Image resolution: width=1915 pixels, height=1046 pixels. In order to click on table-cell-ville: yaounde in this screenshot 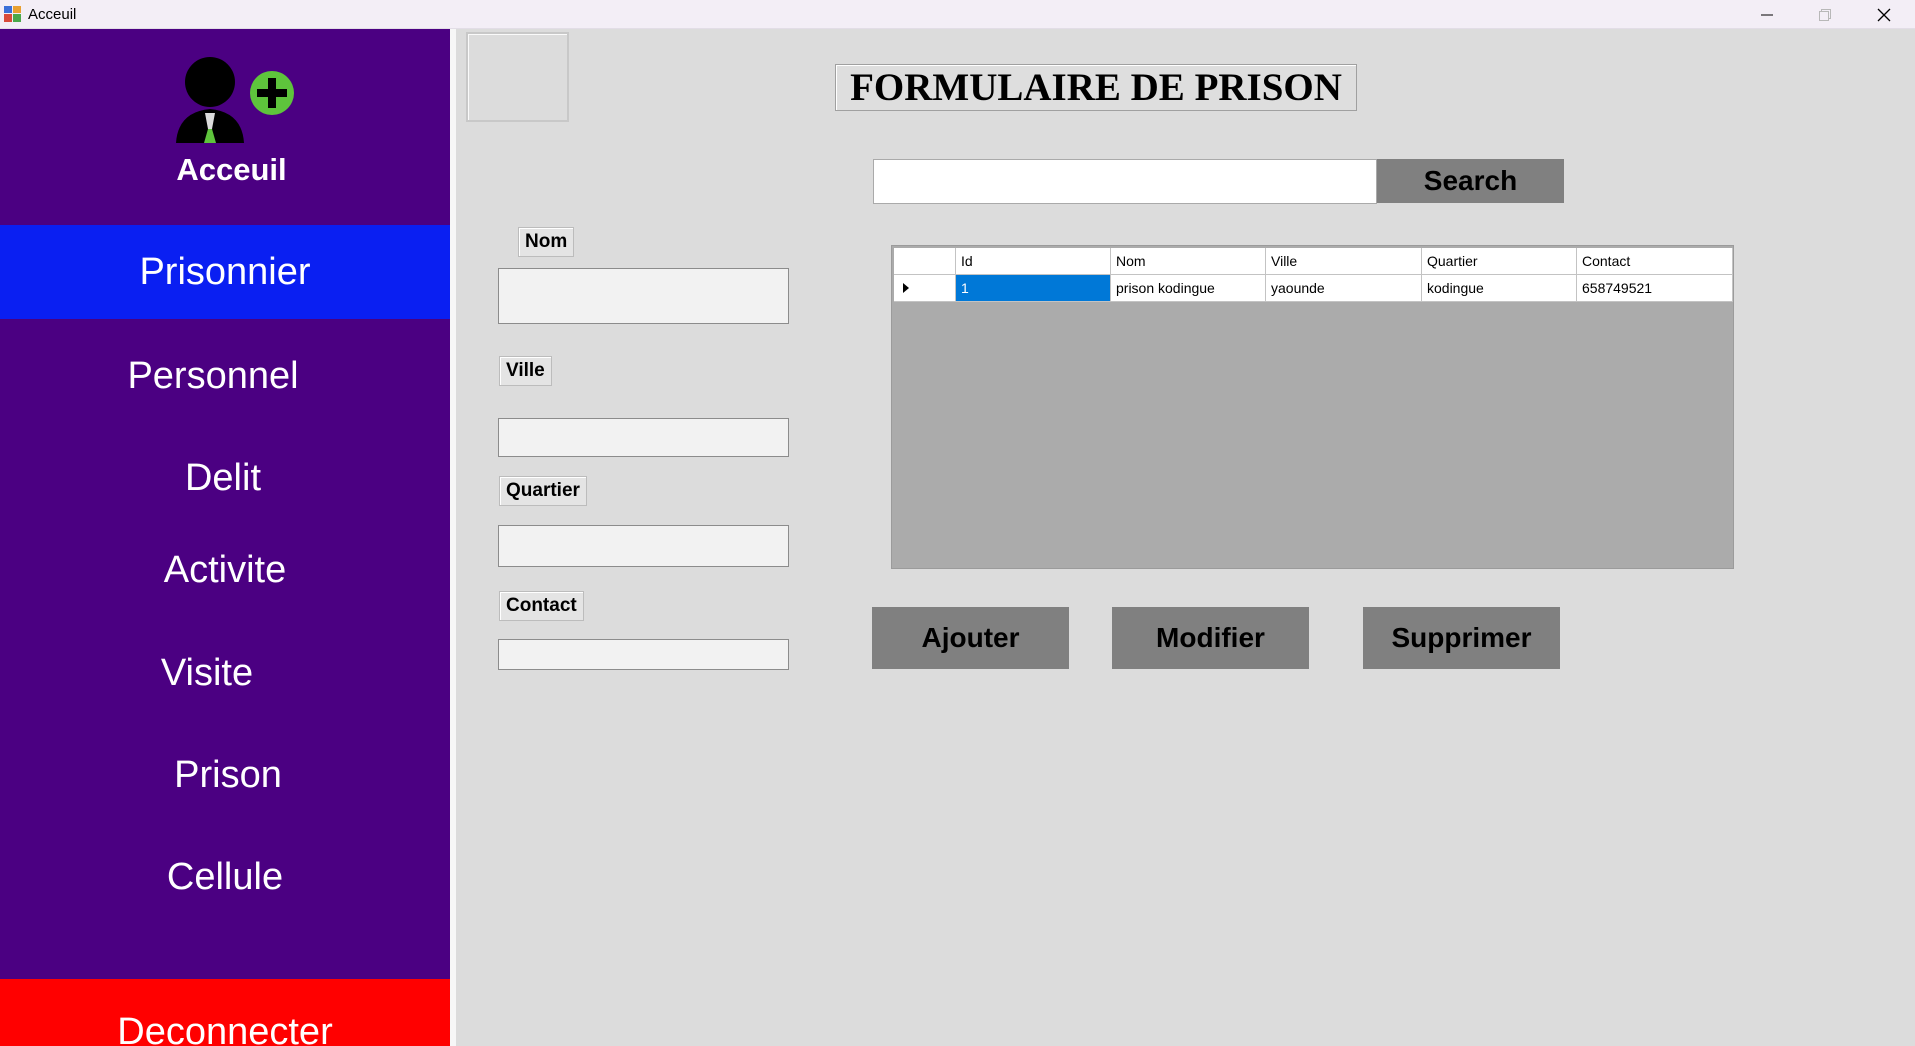, I will do `click(1344, 288)`.